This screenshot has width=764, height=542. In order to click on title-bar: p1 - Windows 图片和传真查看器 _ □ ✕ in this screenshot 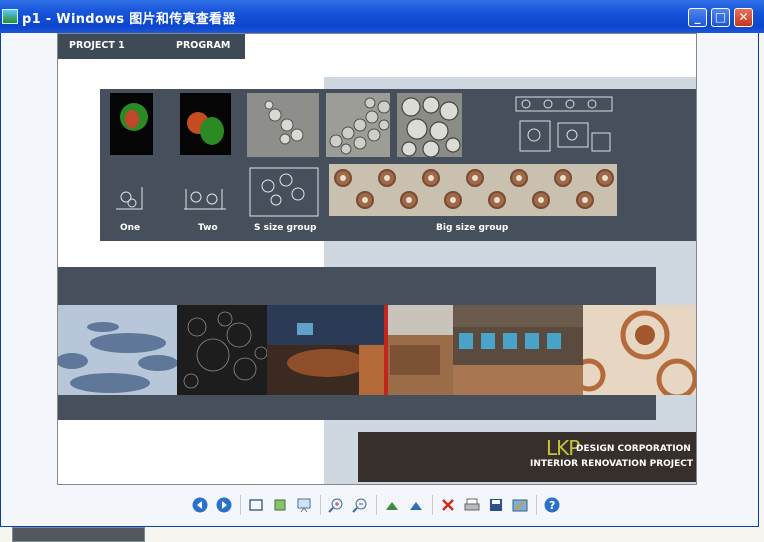, I will do `click(382, 16)`.